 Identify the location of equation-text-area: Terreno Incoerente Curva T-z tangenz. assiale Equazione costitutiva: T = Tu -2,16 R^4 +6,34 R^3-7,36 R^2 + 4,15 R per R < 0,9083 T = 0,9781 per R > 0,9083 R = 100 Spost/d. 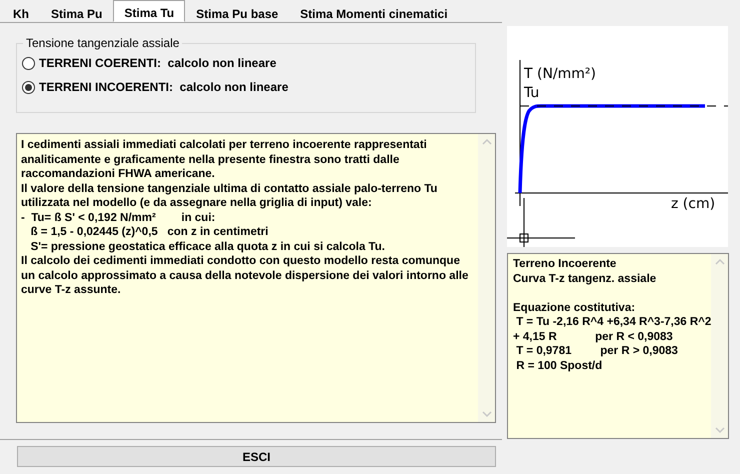
(618, 346).